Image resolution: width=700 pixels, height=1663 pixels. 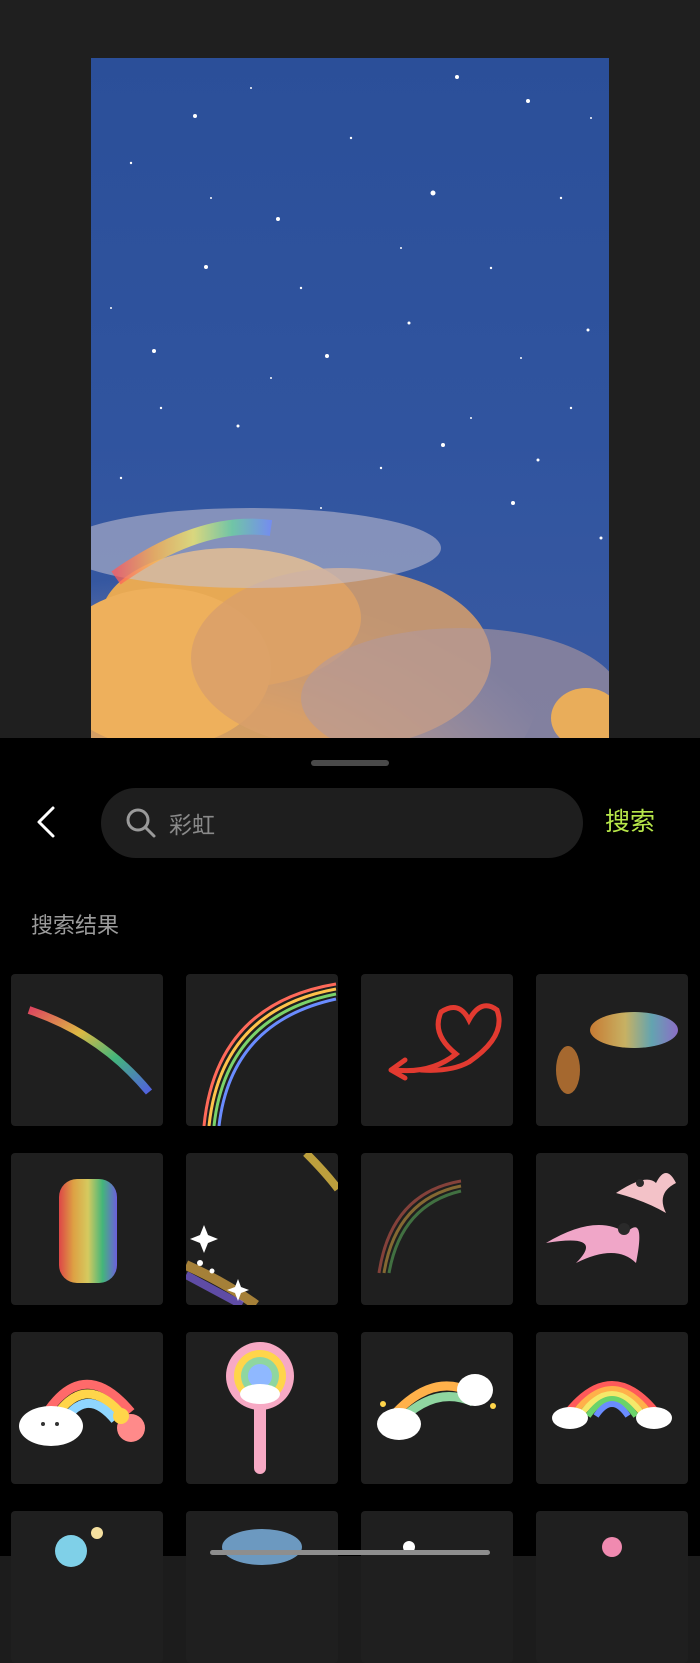 What do you see at coordinates (75, 926) in the screenshot?
I see `results-heading: 搜索结果` at bounding box center [75, 926].